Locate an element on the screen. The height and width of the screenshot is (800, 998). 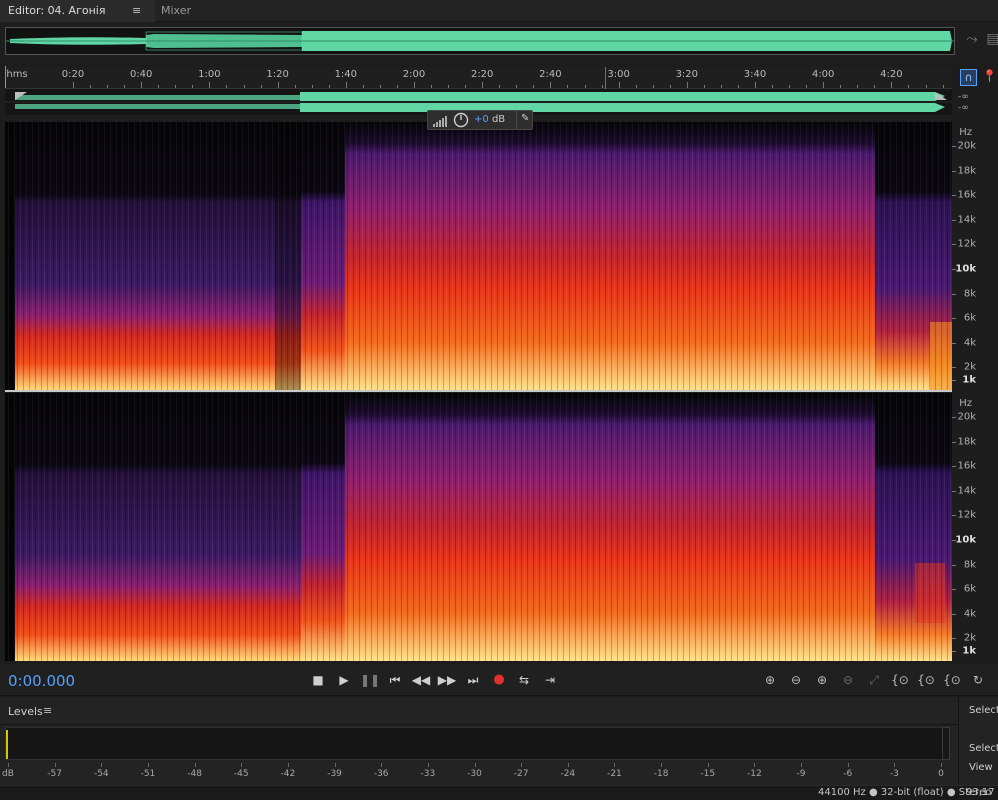
levels-menu-icon: ≡ is located at coordinates (47, 710).